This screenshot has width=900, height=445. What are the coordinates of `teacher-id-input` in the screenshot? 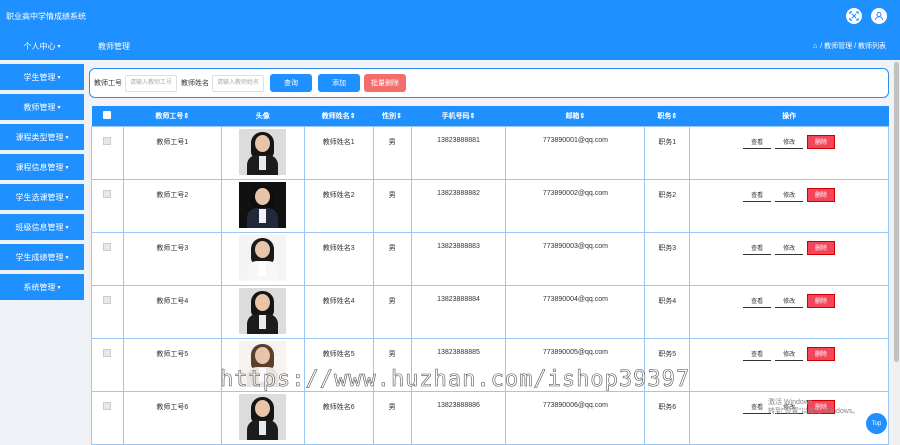 It's located at (151, 83).